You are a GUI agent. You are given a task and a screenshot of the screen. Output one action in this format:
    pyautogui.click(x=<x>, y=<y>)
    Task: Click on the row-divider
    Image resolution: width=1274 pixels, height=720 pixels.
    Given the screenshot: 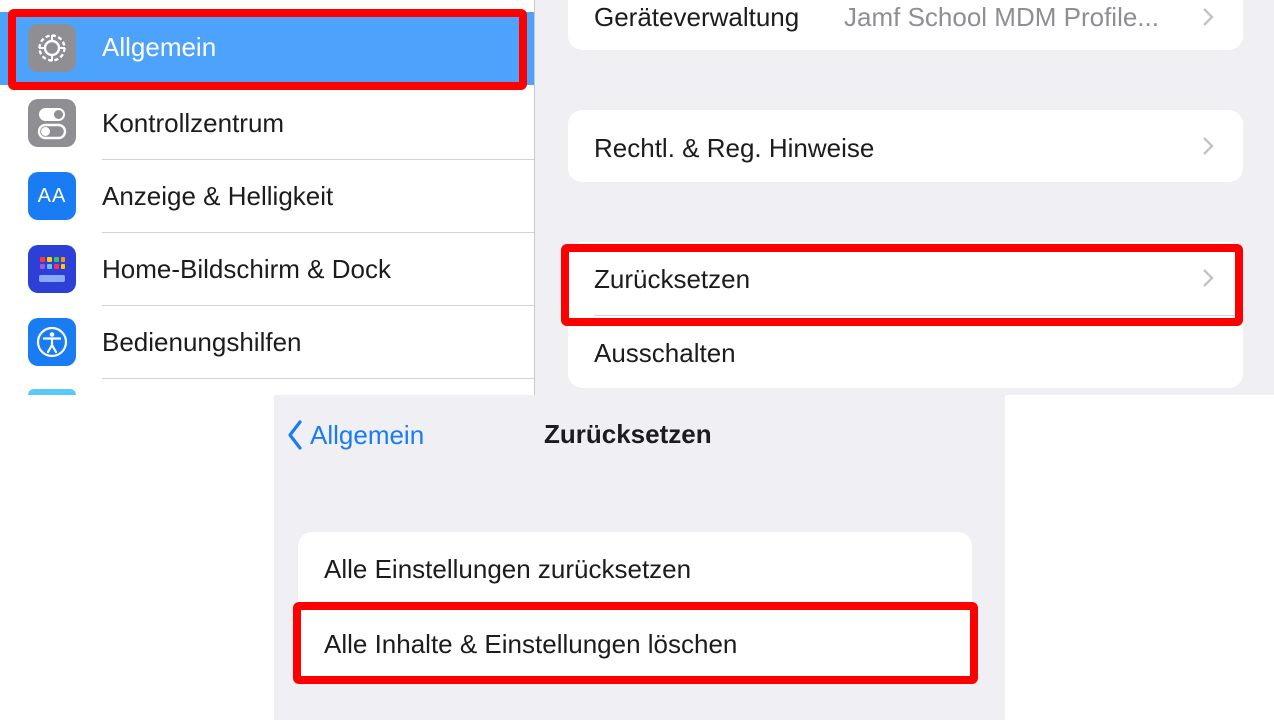 What is the action you would take?
    pyautogui.click(x=318, y=378)
    